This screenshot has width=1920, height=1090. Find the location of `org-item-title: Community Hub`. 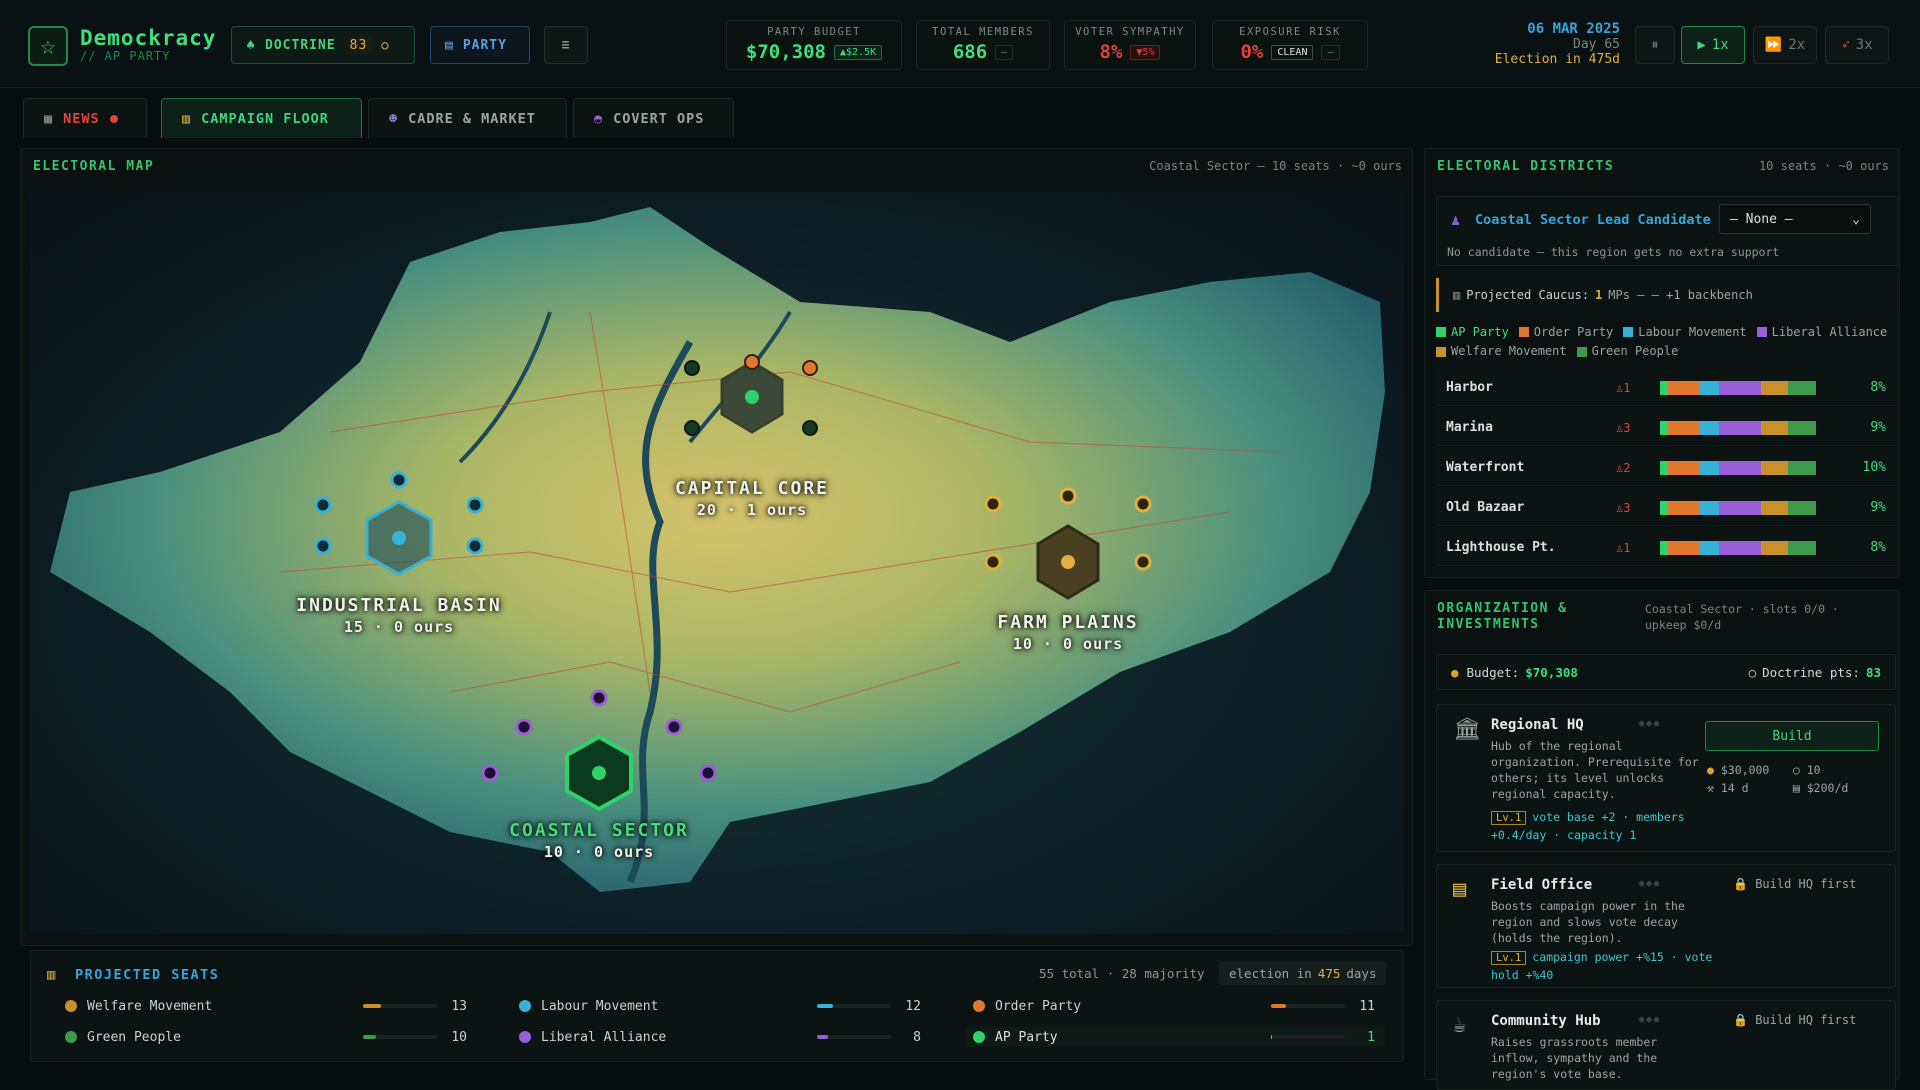

org-item-title: Community Hub is located at coordinates (1546, 1021).